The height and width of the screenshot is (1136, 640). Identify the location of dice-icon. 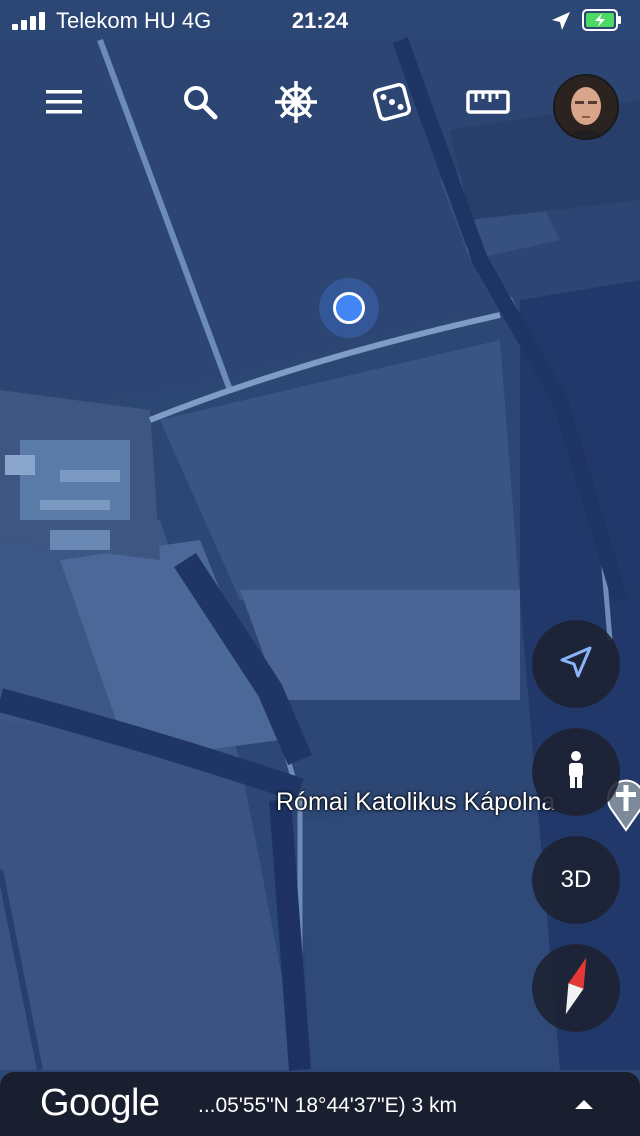
(392, 102).